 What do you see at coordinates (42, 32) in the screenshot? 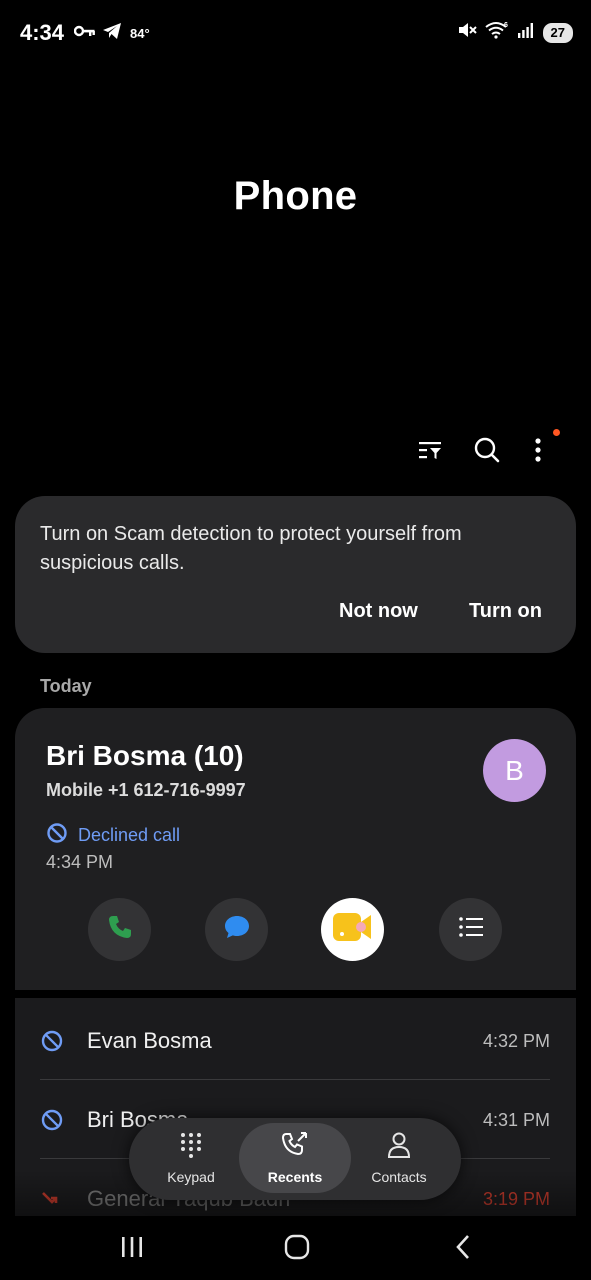
I see `status-time: 4:34` at bounding box center [42, 32].